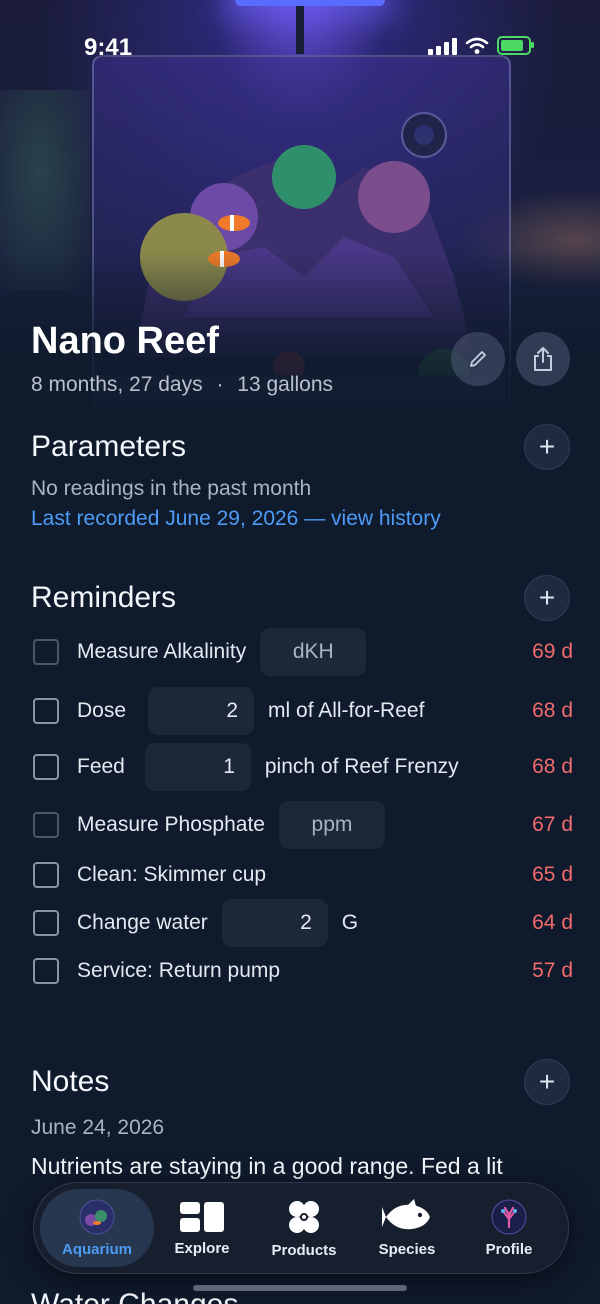 The height and width of the screenshot is (1304, 600). I want to click on reminder-row: Measure Phosphate ppm 67 d, so click(303, 825).